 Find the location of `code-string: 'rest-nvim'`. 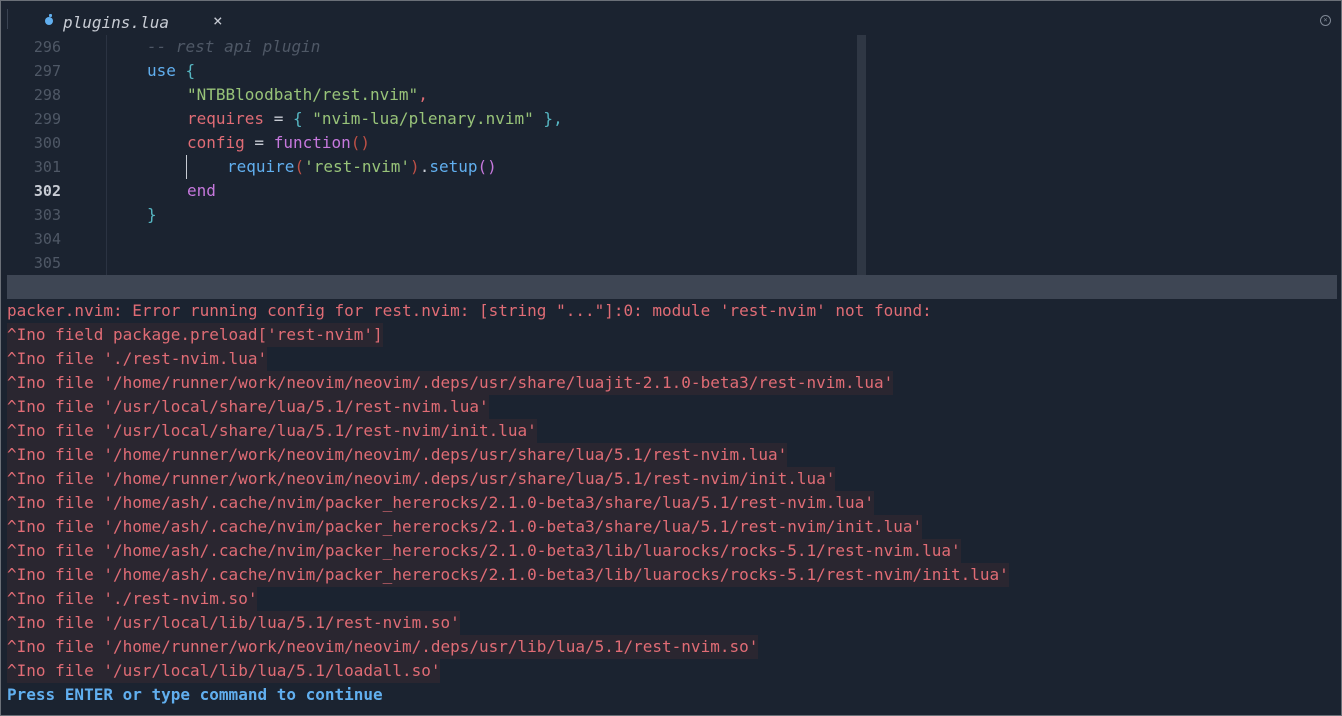

code-string: 'rest-nvim' is located at coordinates (357, 166).